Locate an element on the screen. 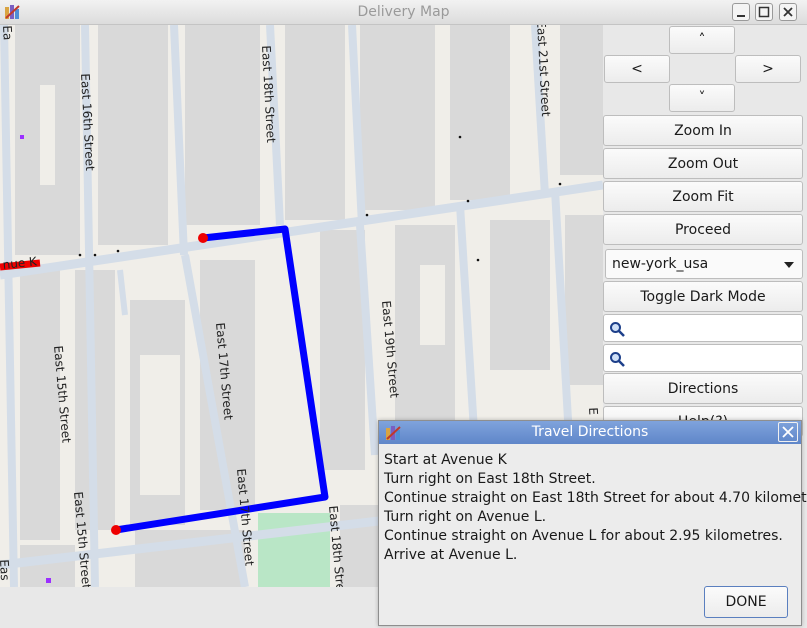 Image resolution: width=807 pixels, height=628 pixels. toggle-dark-mode-button: Toggle Dark Mode is located at coordinates (703, 296).